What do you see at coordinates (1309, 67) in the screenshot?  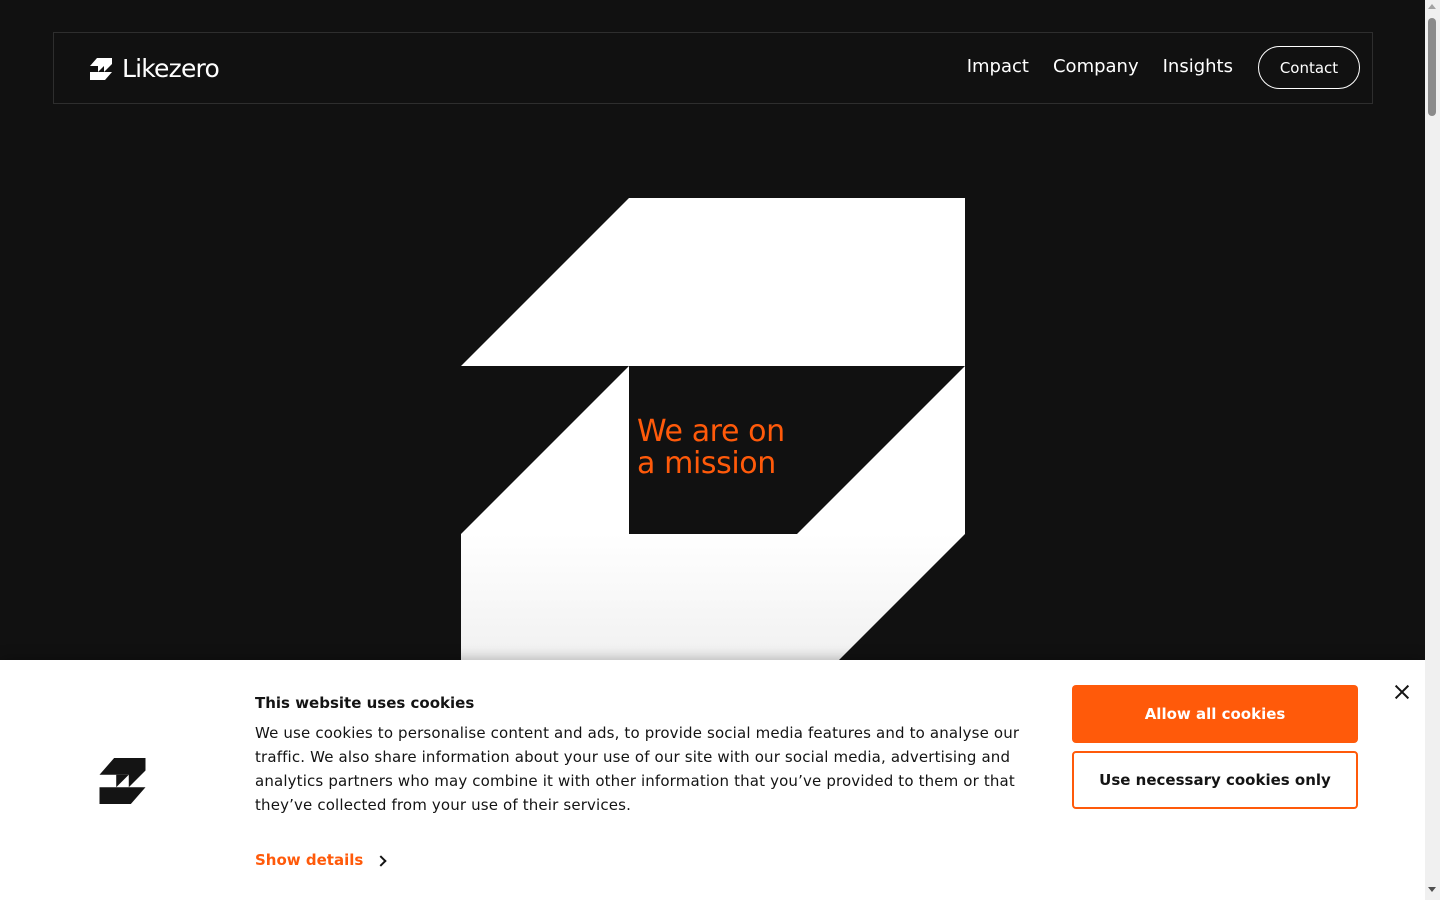 I see `contact-button: Contact` at bounding box center [1309, 67].